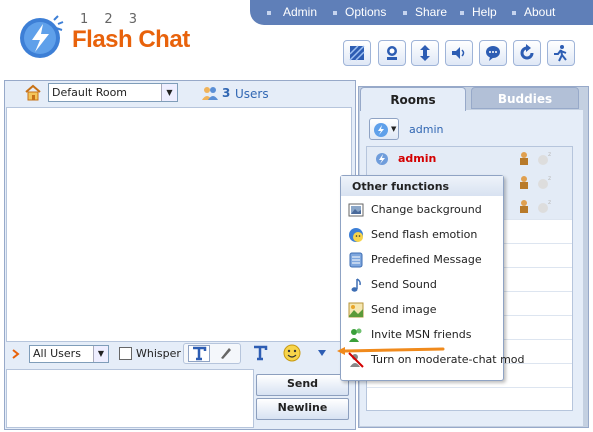 The width and height of the screenshot is (593, 432). Describe the element at coordinates (42, 36) in the screenshot. I see `lightning-bubble-icon` at that location.